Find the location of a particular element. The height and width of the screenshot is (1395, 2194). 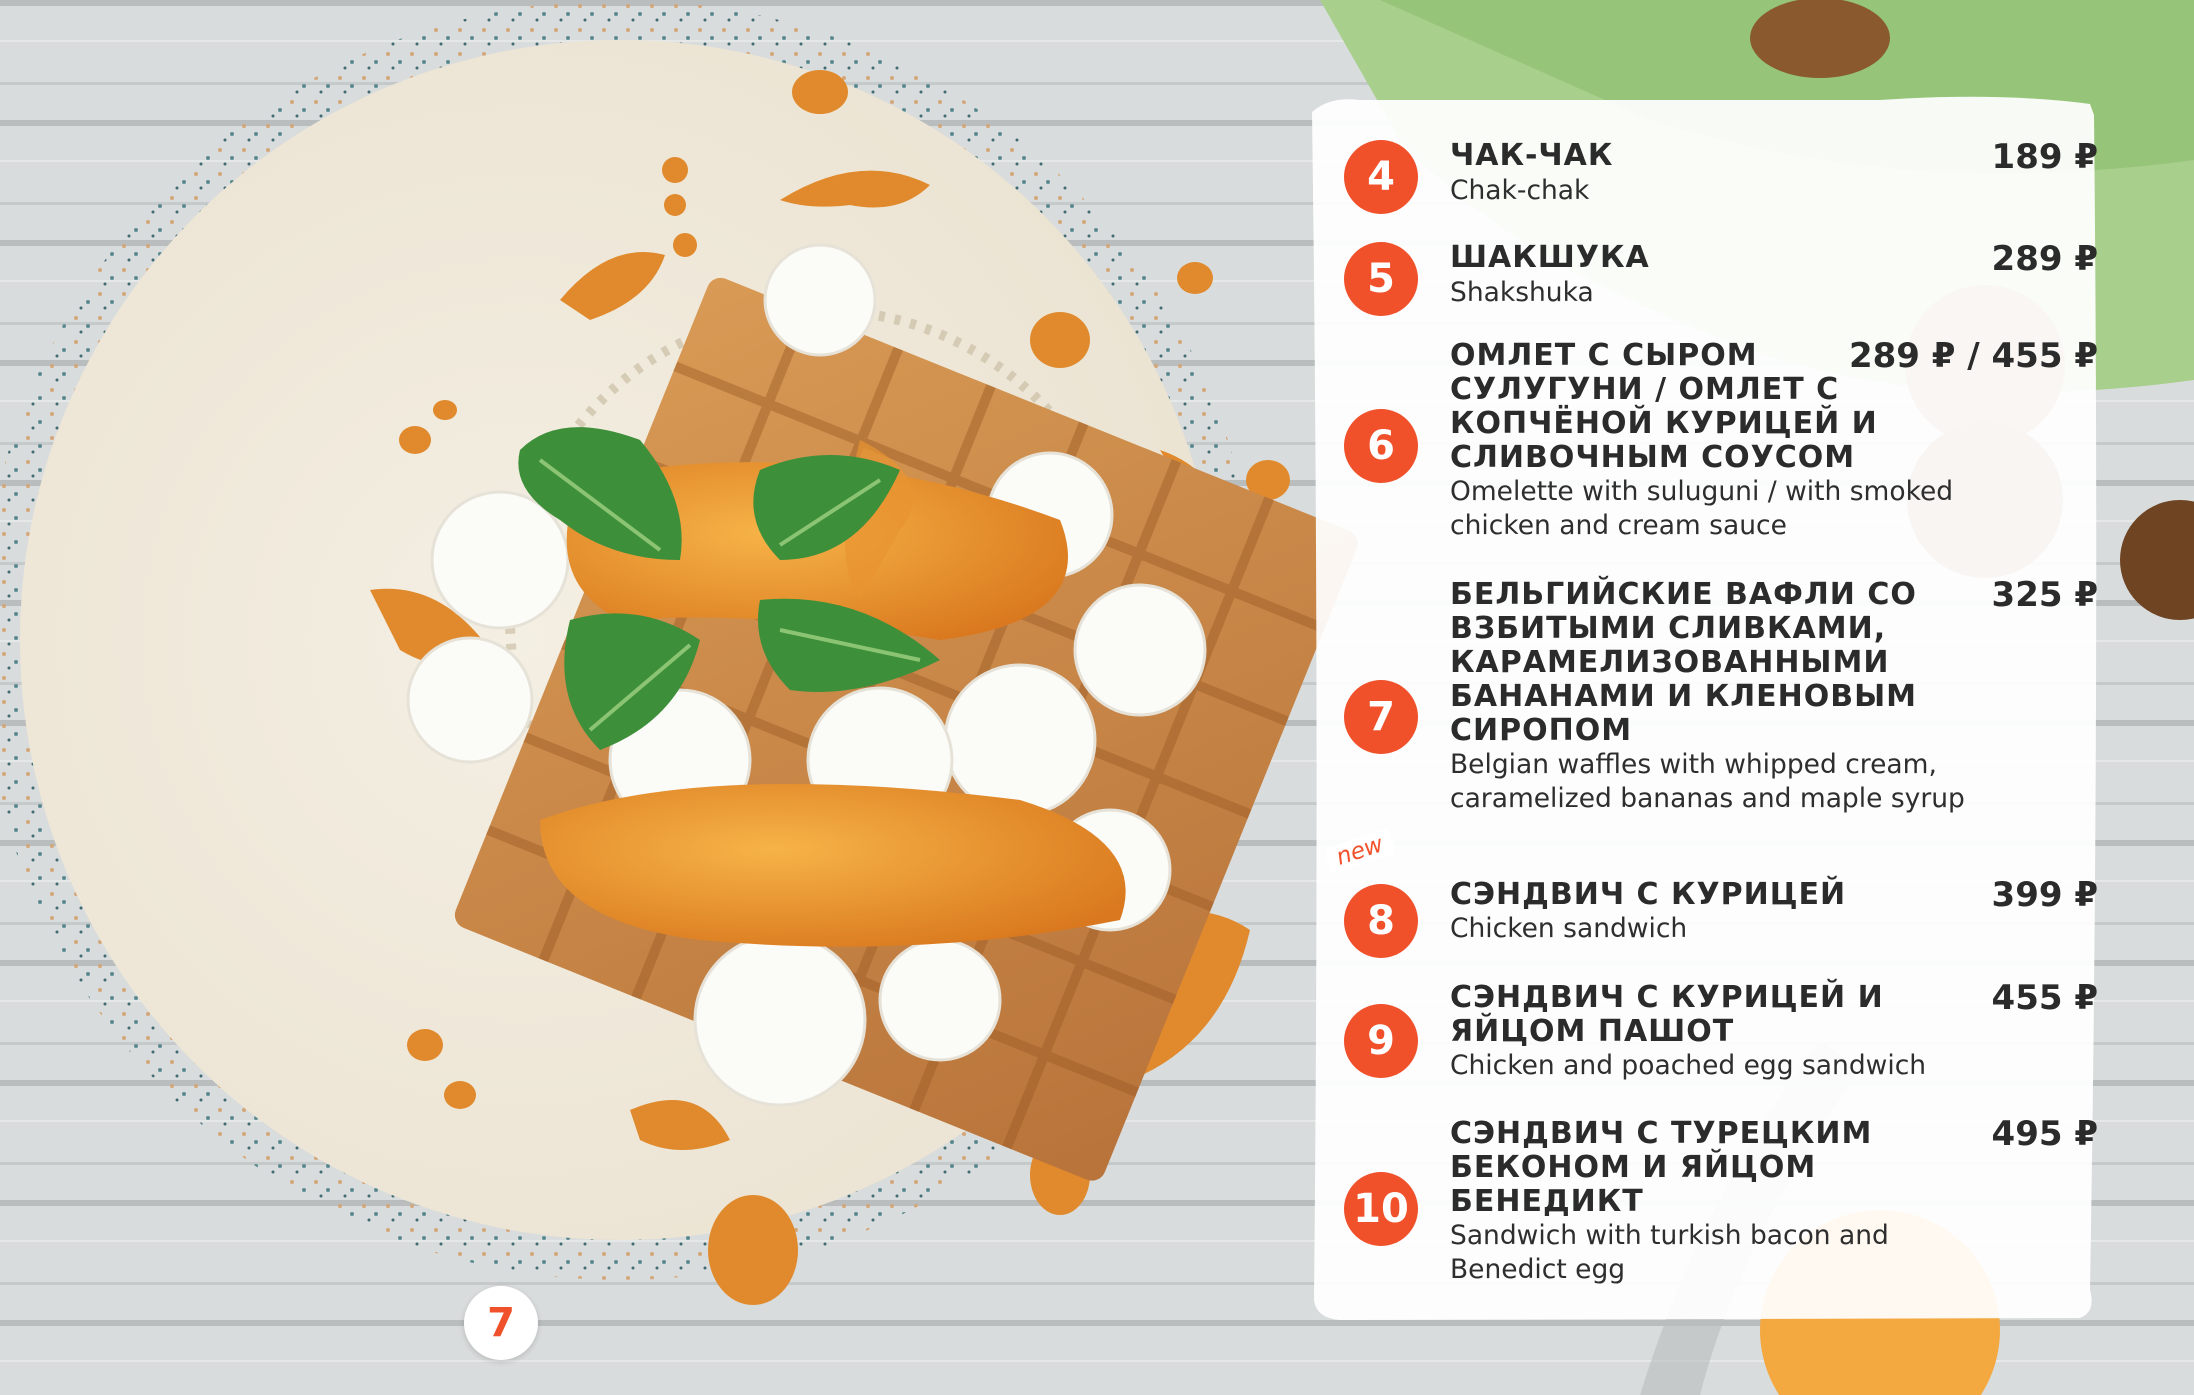

item-price: 455 ₽ is located at coordinates (2044, 998).